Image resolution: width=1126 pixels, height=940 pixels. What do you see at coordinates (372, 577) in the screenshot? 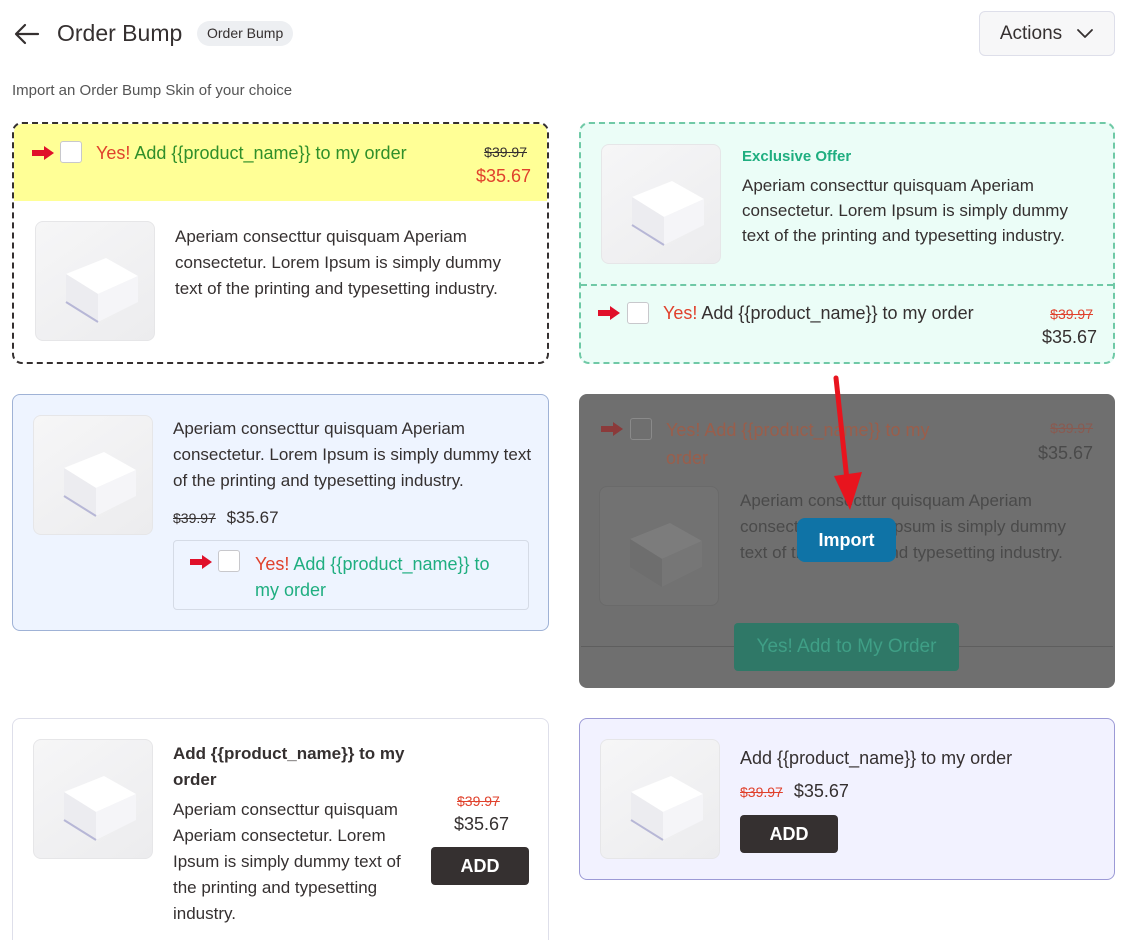
I see `skin-3-headline: Yes! Add {{product_name}} to my order` at bounding box center [372, 577].